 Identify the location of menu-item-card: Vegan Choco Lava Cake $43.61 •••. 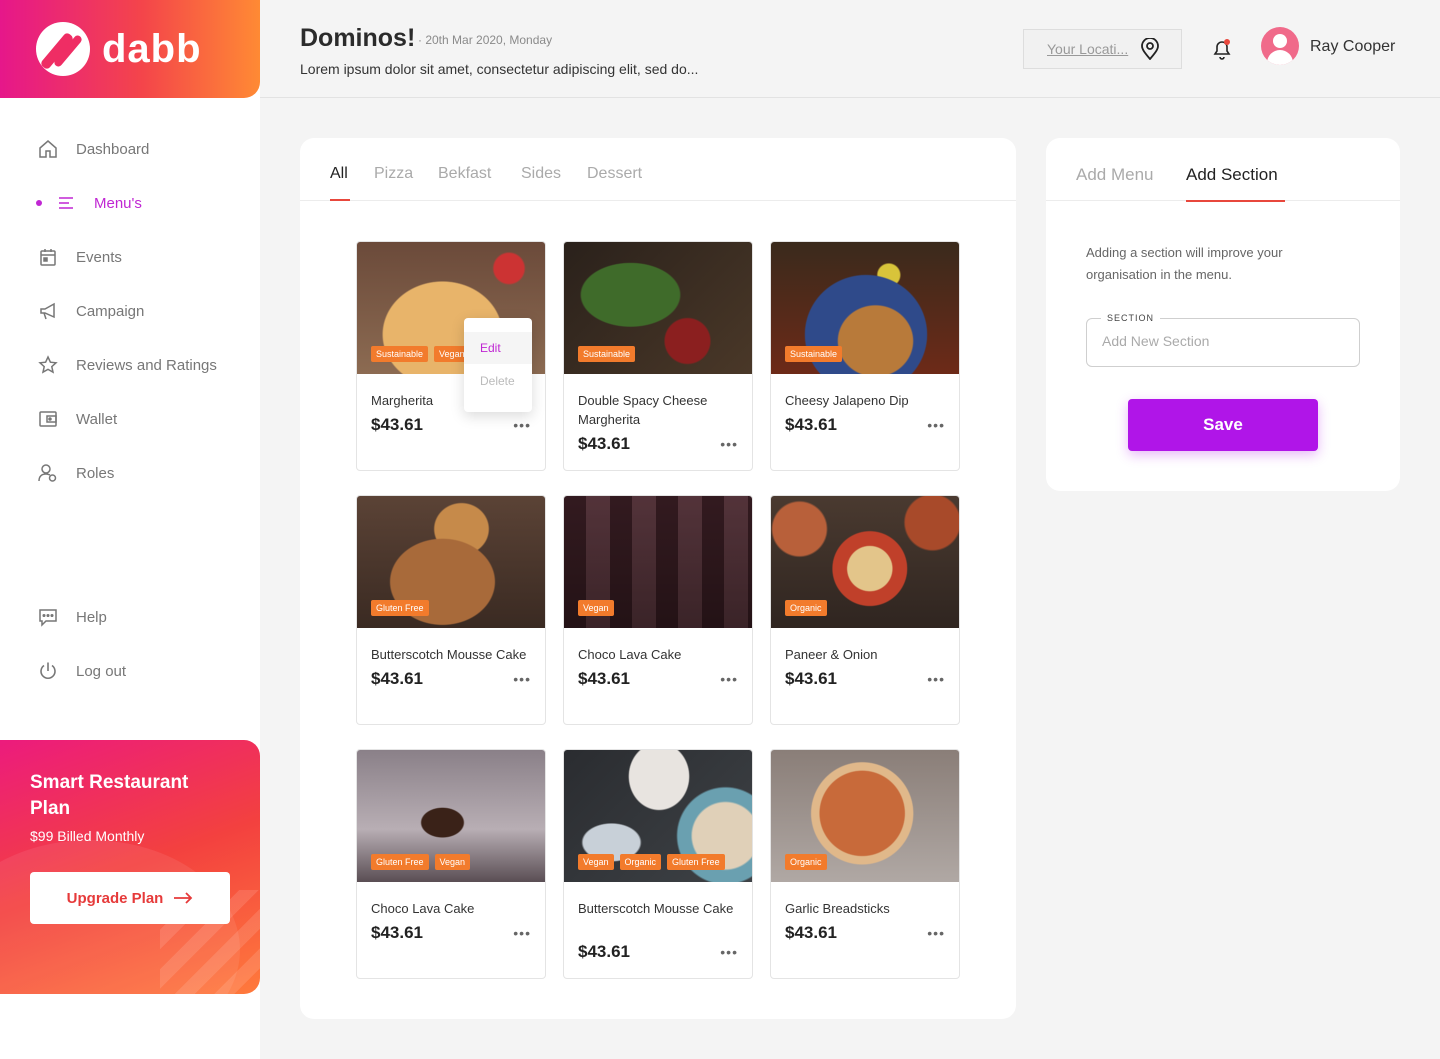
(658, 610).